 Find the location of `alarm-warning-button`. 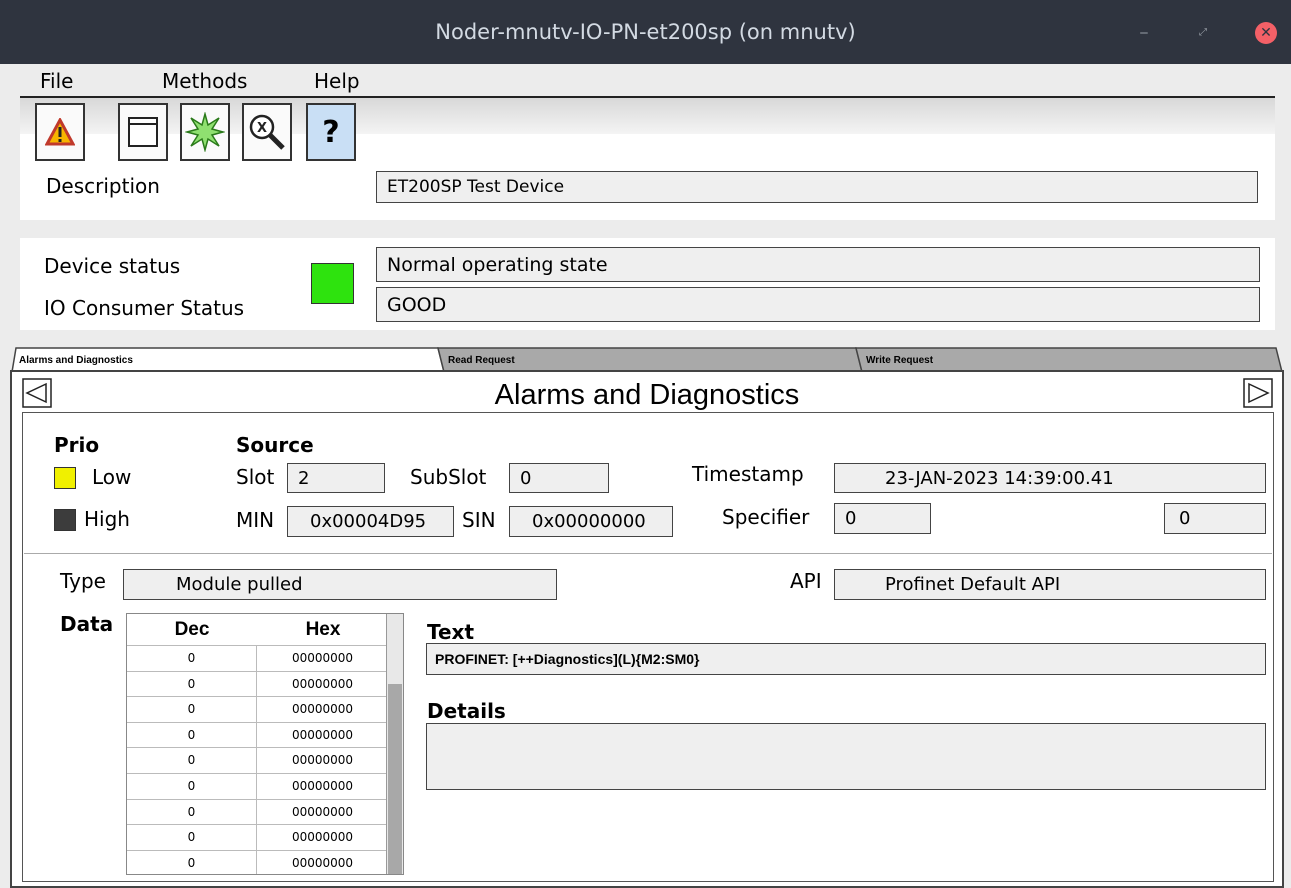

alarm-warning-button is located at coordinates (60, 132).